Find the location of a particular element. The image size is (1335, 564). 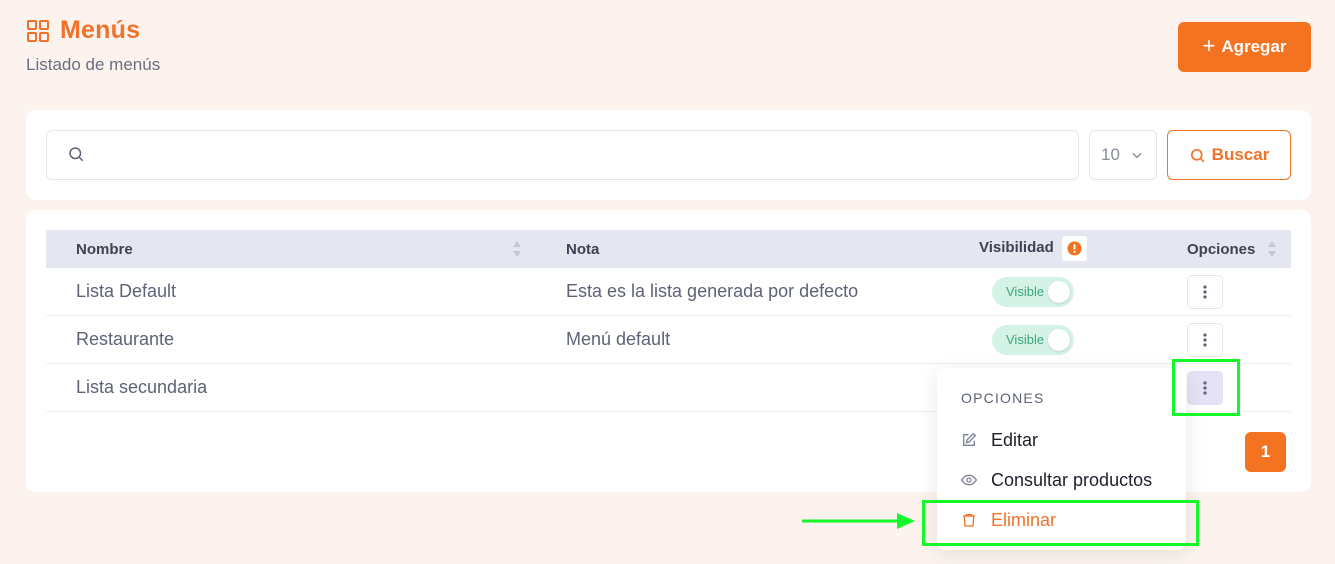

dropdown-heading: OPCIONES is located at coordinates (1003, 398).